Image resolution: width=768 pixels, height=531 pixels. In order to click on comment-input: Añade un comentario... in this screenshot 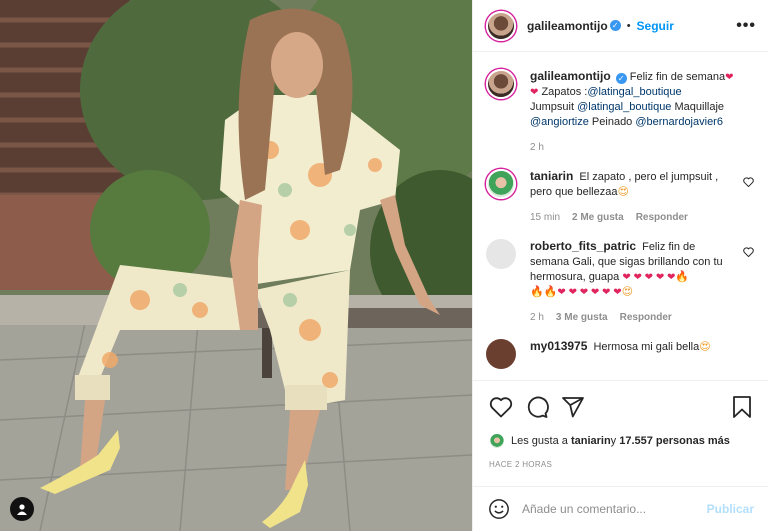, I will do `click(584, 509)`.